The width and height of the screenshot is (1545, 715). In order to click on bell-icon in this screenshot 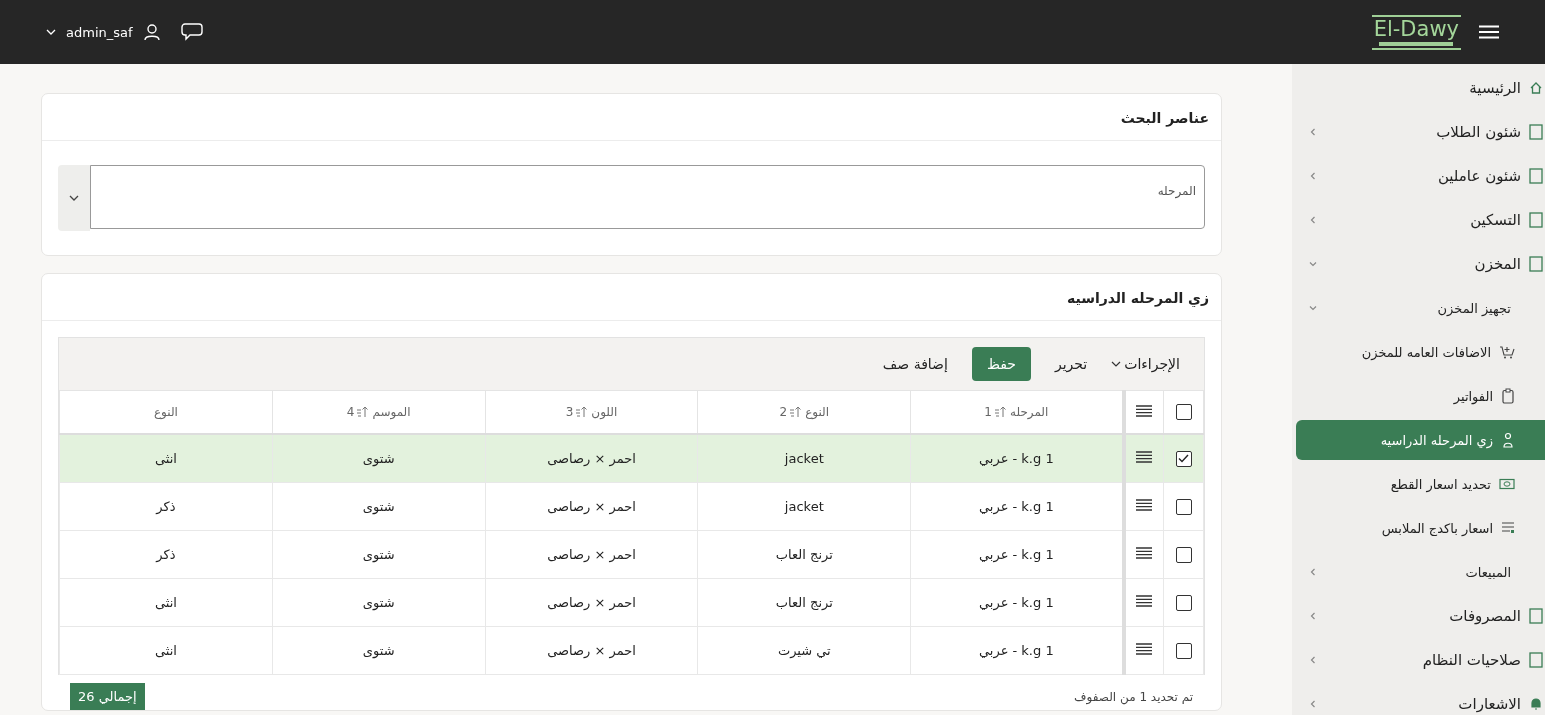, I will do `click(1536, 704)`.